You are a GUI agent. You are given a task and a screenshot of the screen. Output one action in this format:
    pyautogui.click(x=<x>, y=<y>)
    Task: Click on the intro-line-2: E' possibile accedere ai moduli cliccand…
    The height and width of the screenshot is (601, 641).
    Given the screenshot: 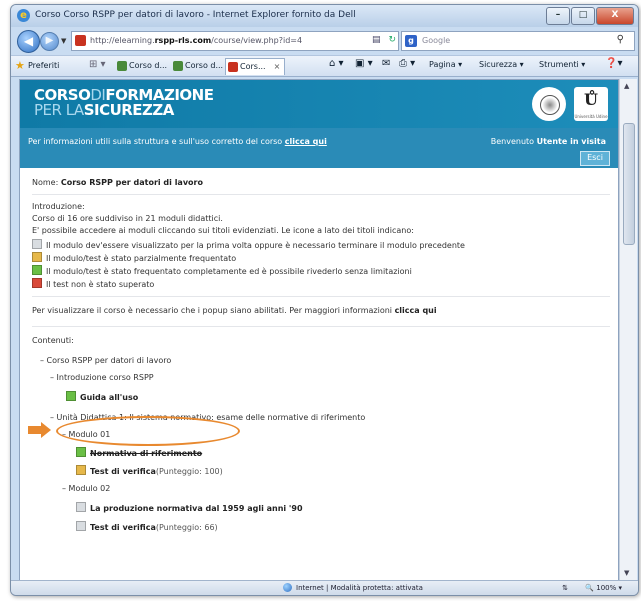 What is the action you would take?
    pyautogui.click(x=223, y=230)
    